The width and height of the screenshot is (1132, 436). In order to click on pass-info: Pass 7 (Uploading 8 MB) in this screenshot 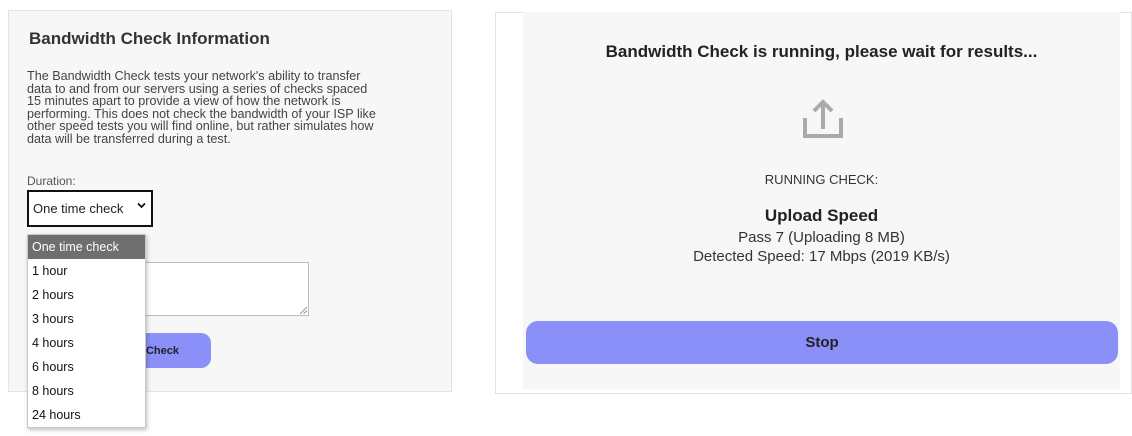, I will do `click(821, 237)`.